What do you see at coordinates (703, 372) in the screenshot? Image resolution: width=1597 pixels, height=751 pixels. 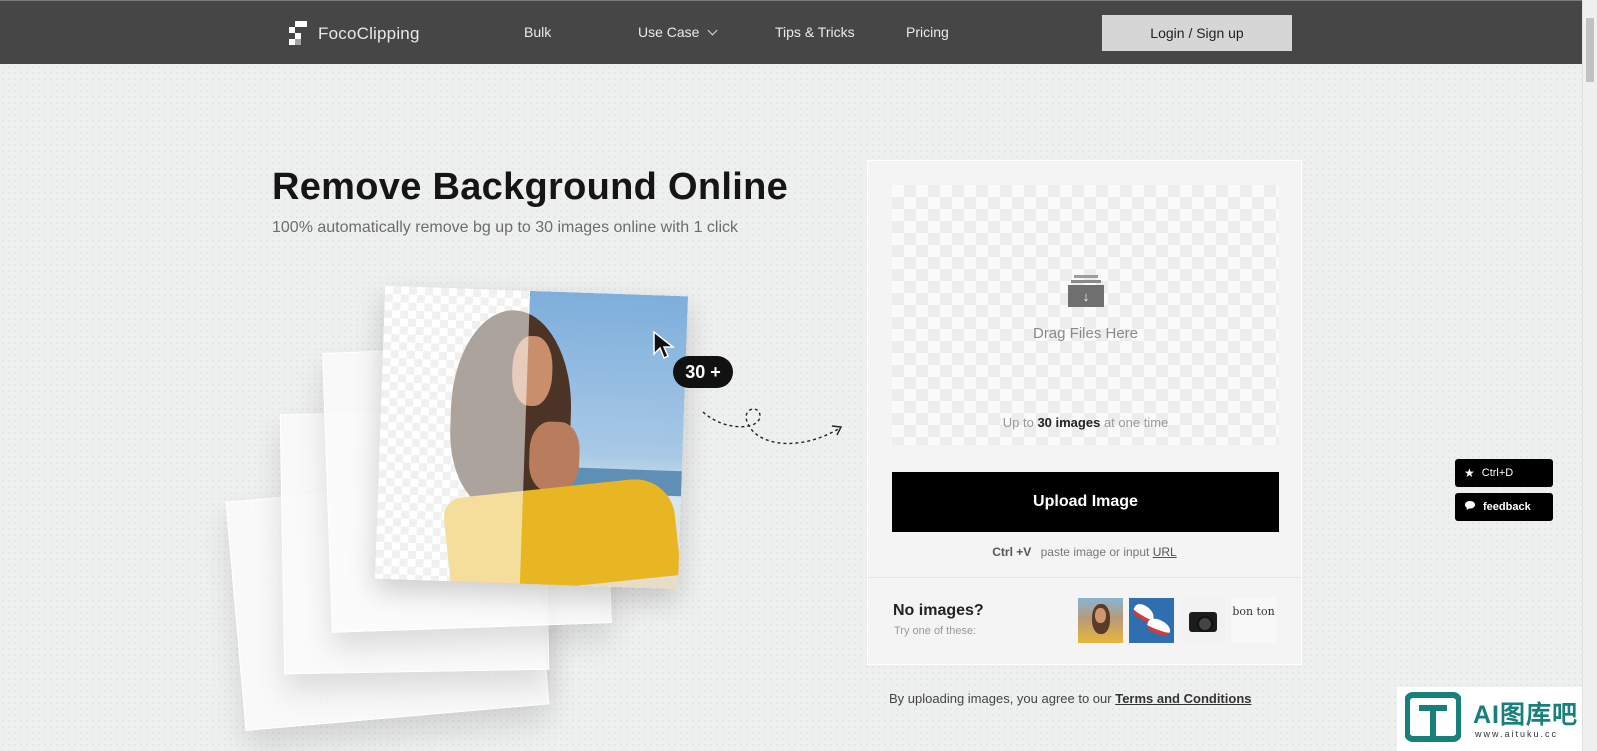 I see `count-badge: 30 +` at bounding box center [703, 372].